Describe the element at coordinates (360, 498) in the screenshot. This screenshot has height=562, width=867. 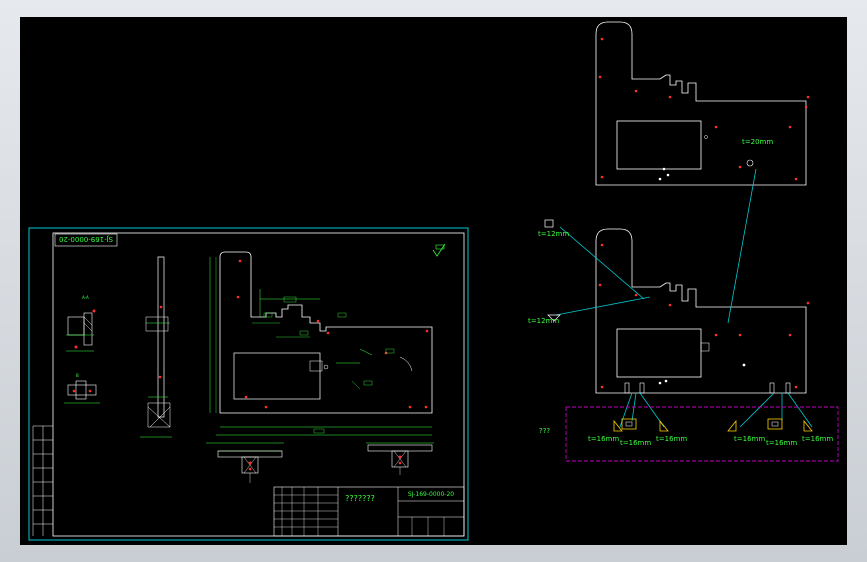
I see `title-block-name: ???????` at that location.